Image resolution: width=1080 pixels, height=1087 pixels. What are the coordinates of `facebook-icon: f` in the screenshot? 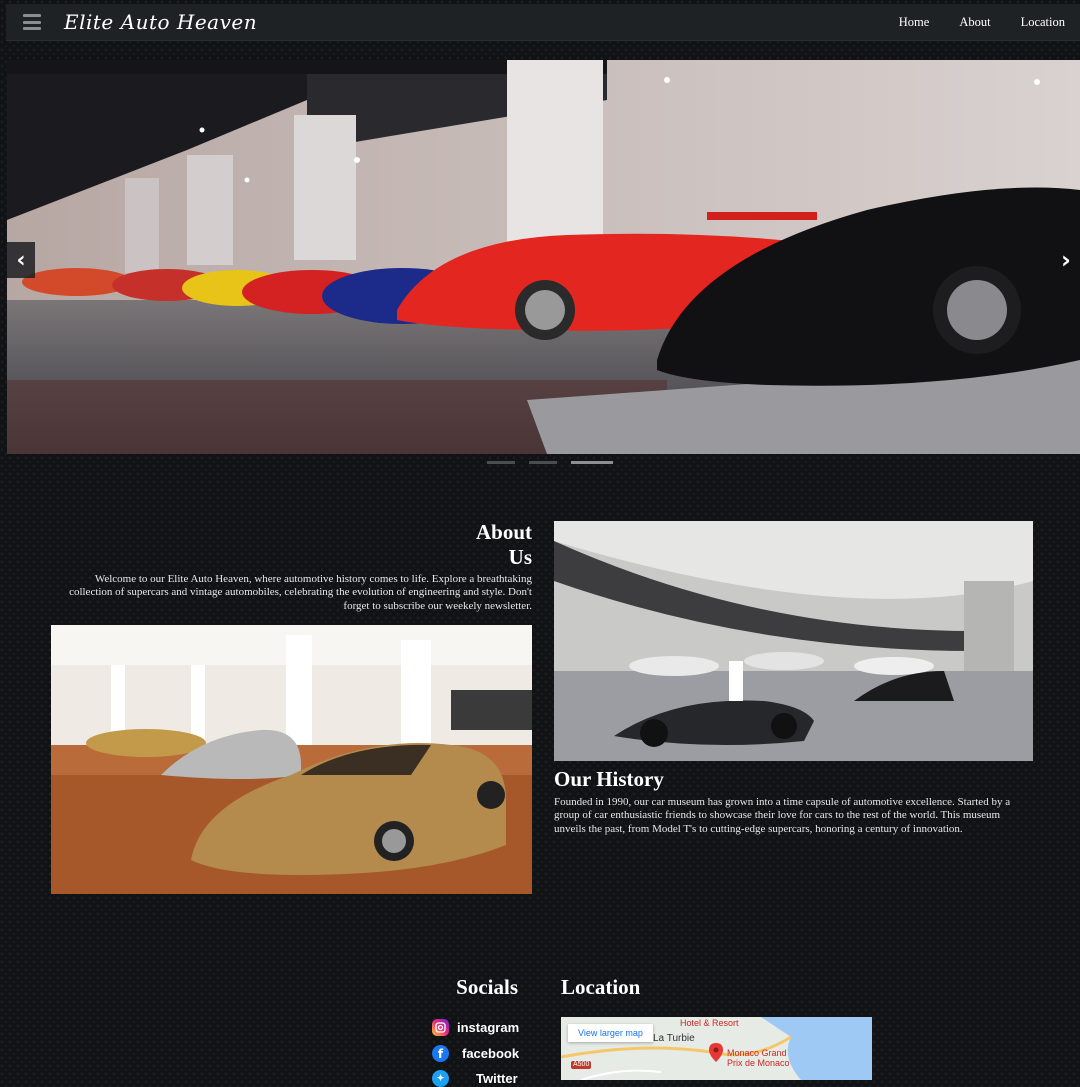 It's located at (440, 1053).